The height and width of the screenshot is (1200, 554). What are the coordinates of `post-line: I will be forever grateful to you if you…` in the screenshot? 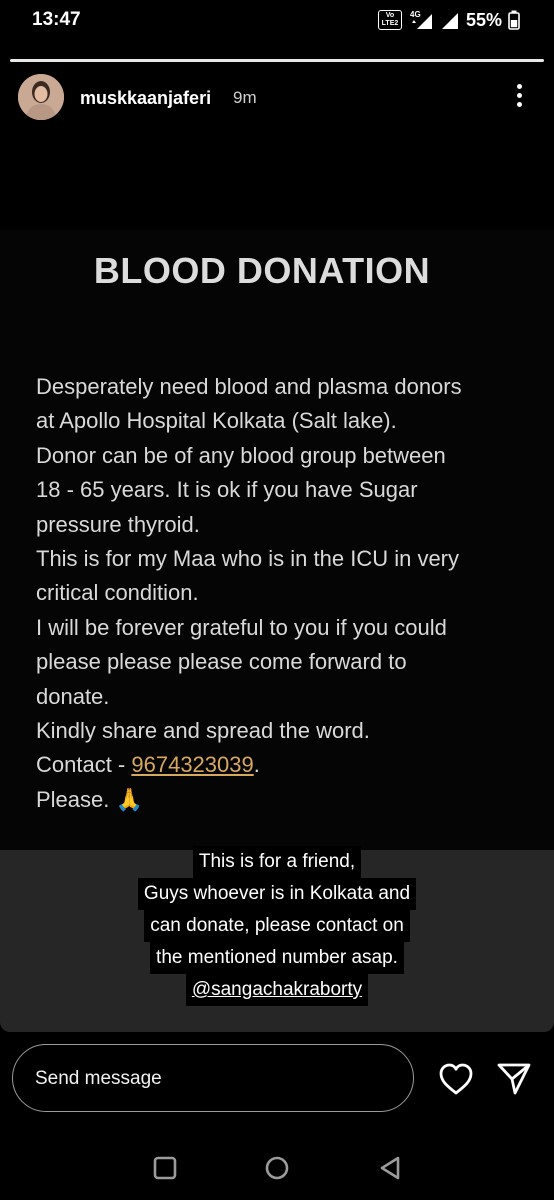 It's located at (241, 627).